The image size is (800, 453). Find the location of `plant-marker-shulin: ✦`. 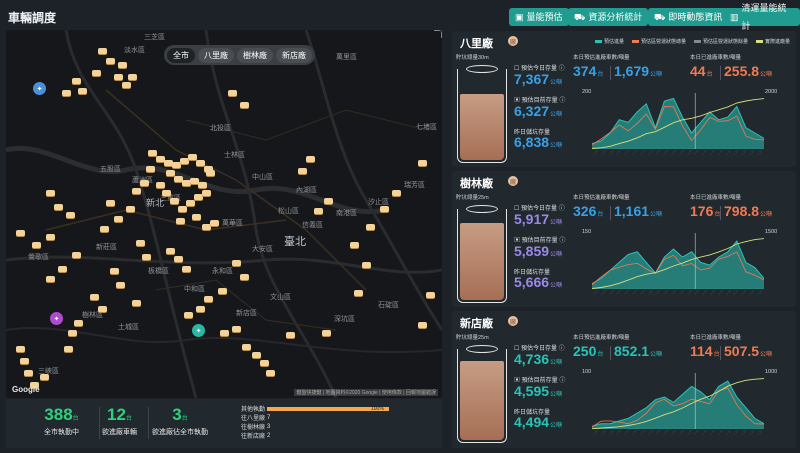

plant-marker-shulin: ✦ is located at coordinates (56, 318).